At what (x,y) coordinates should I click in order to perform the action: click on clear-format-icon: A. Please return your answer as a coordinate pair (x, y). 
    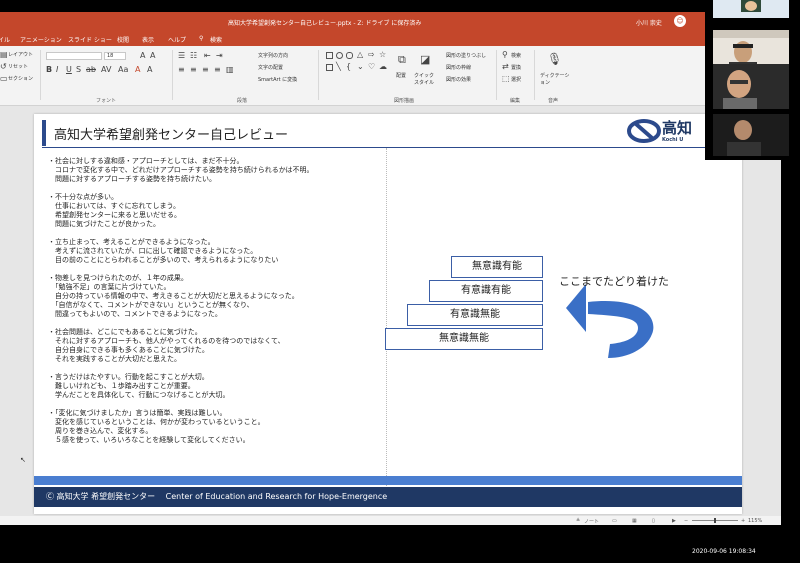
    Looking at the image, I should click on (149, 69).